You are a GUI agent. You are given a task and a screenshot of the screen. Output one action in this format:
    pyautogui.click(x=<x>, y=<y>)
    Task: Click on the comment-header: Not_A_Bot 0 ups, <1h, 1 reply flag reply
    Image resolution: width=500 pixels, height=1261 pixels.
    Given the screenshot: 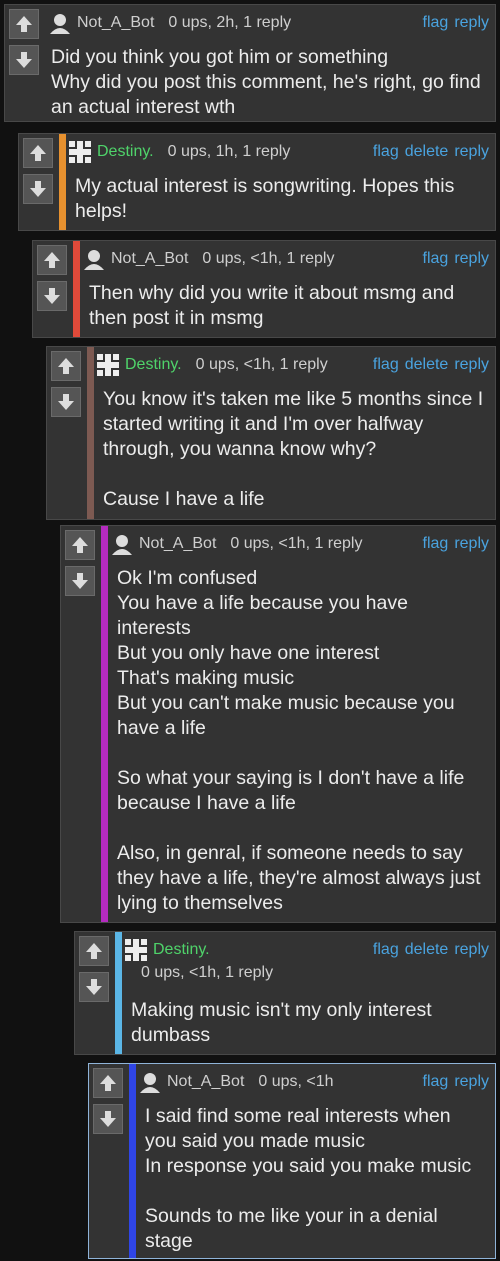 What is the action you would take?
    pyautogui.click(x=286, y=259)
    